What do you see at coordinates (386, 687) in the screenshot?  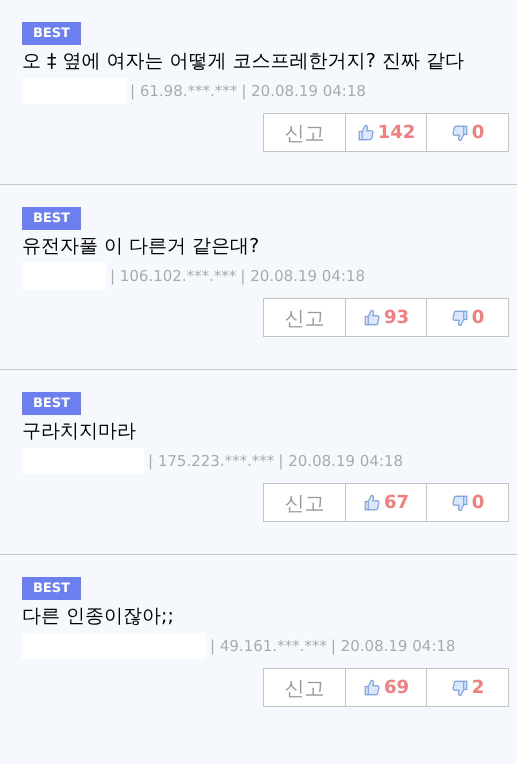 I see `like-button: 69` at bounding box center [386, 687].